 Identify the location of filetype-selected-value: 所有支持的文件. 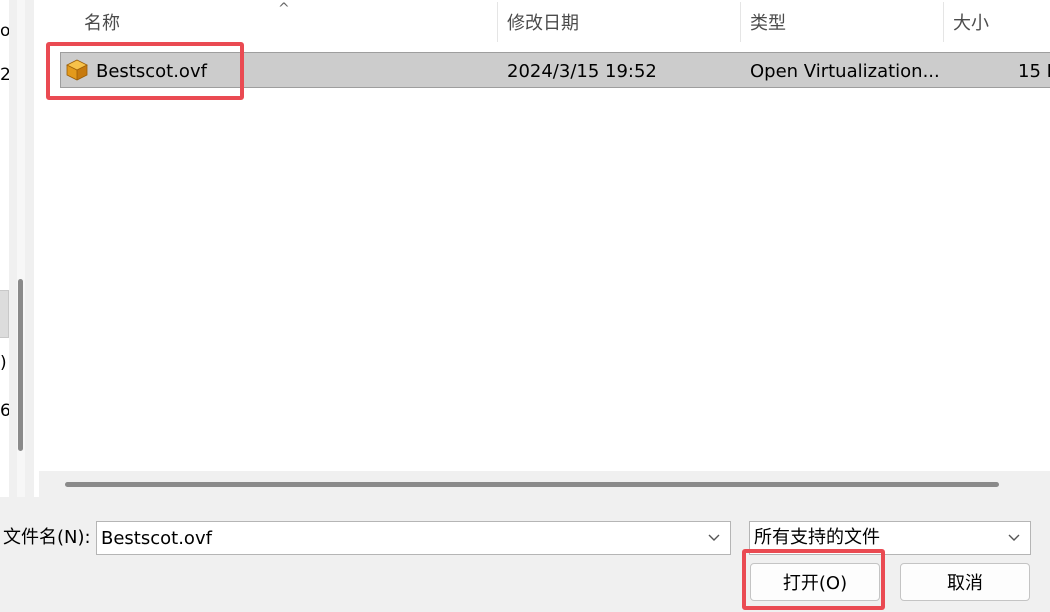
(817, 537).